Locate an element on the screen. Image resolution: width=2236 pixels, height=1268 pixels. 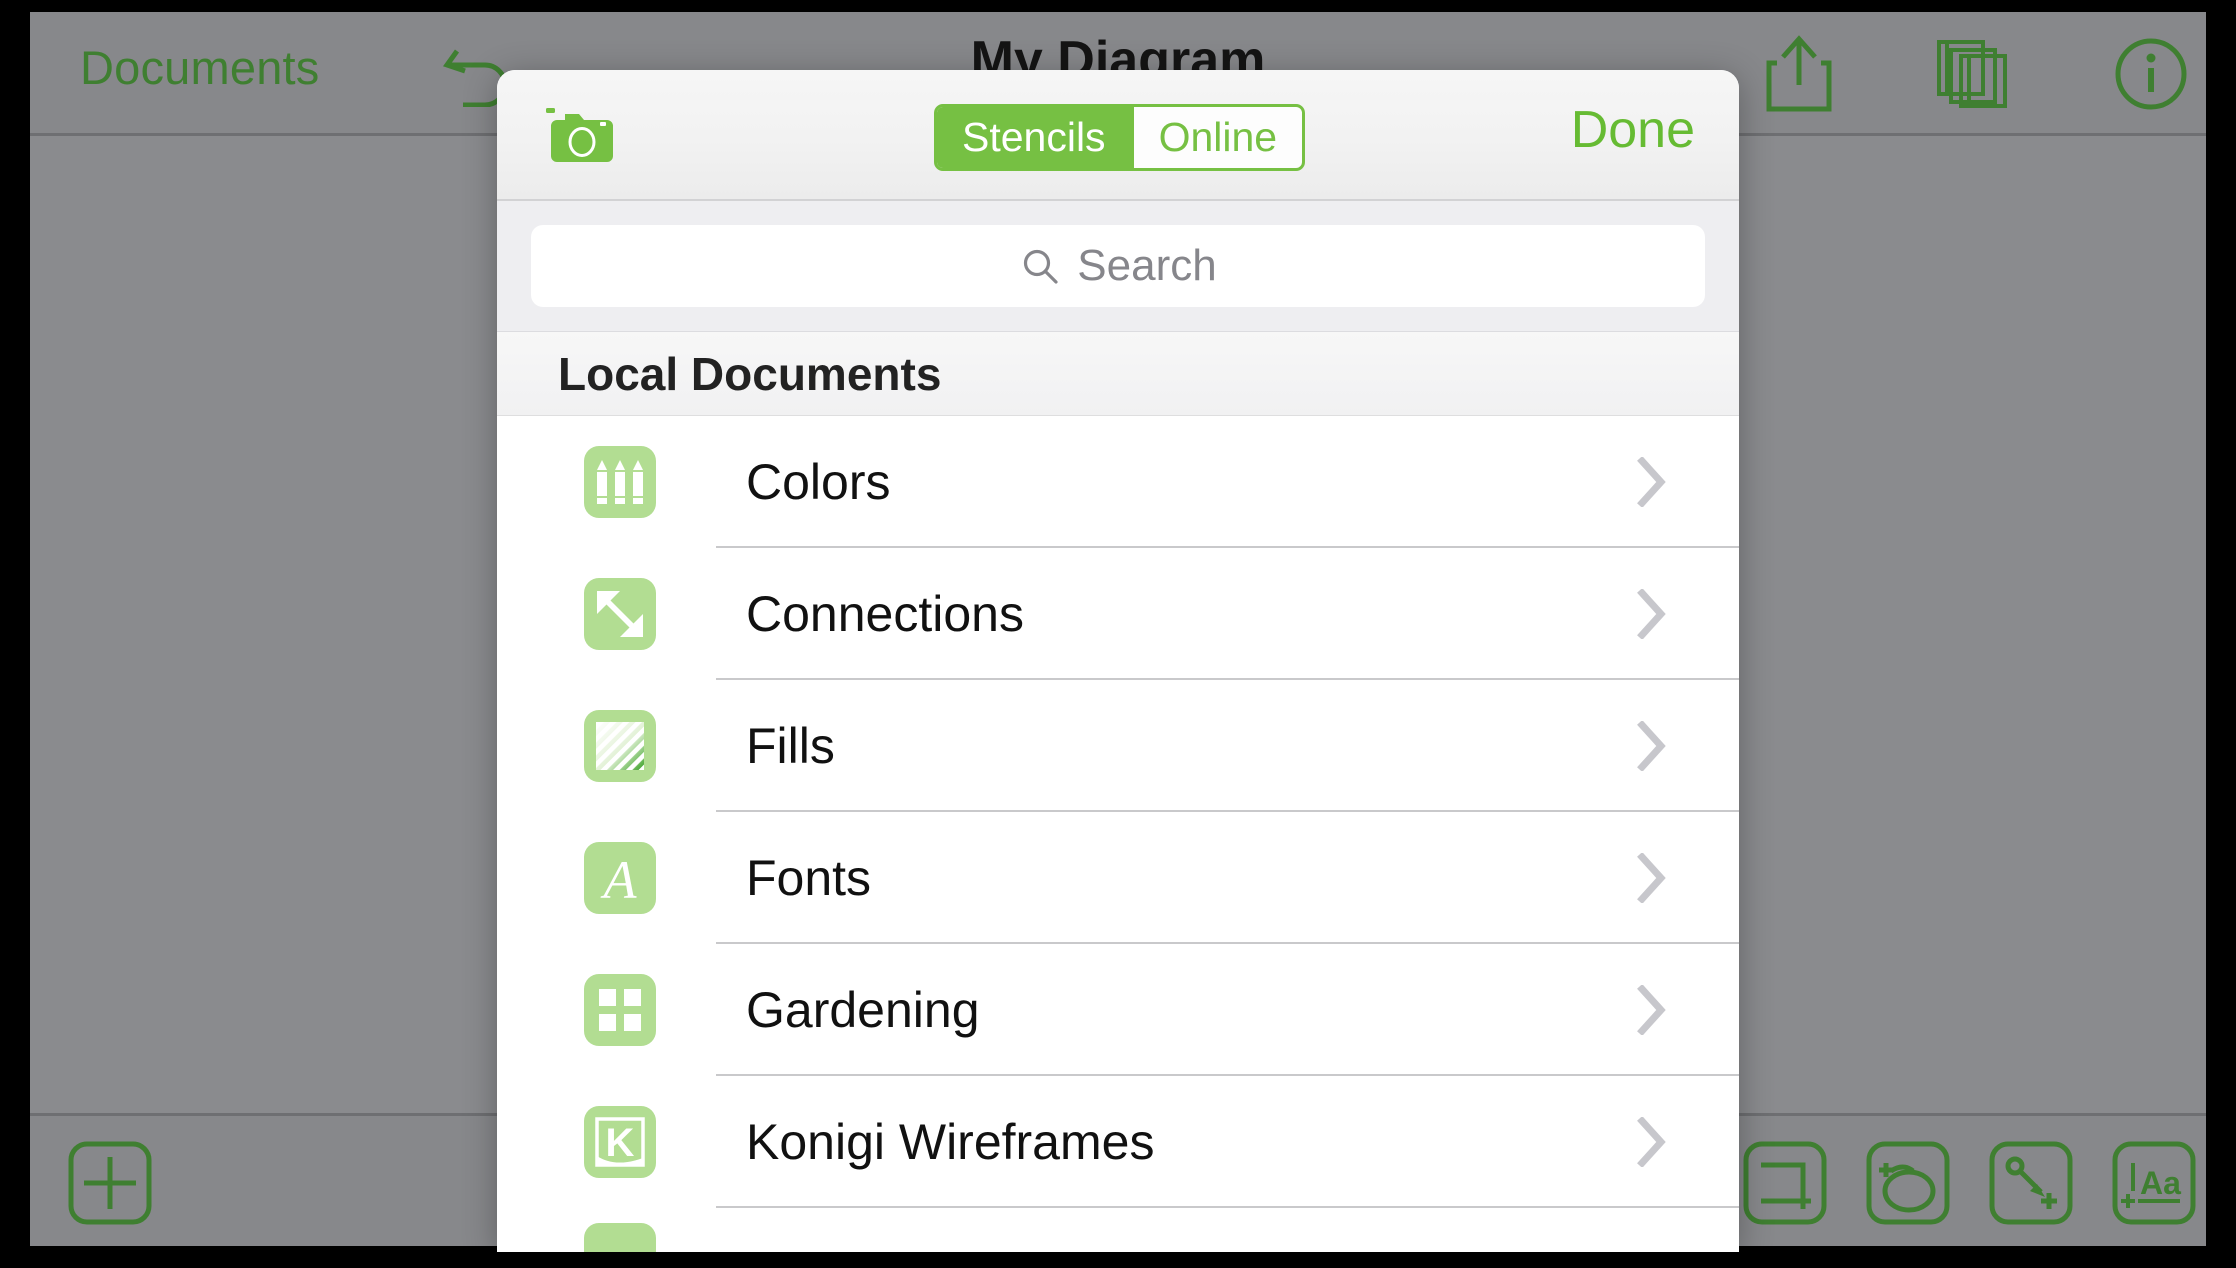
grid-squares-icon is located at coordinates (620, 1010).